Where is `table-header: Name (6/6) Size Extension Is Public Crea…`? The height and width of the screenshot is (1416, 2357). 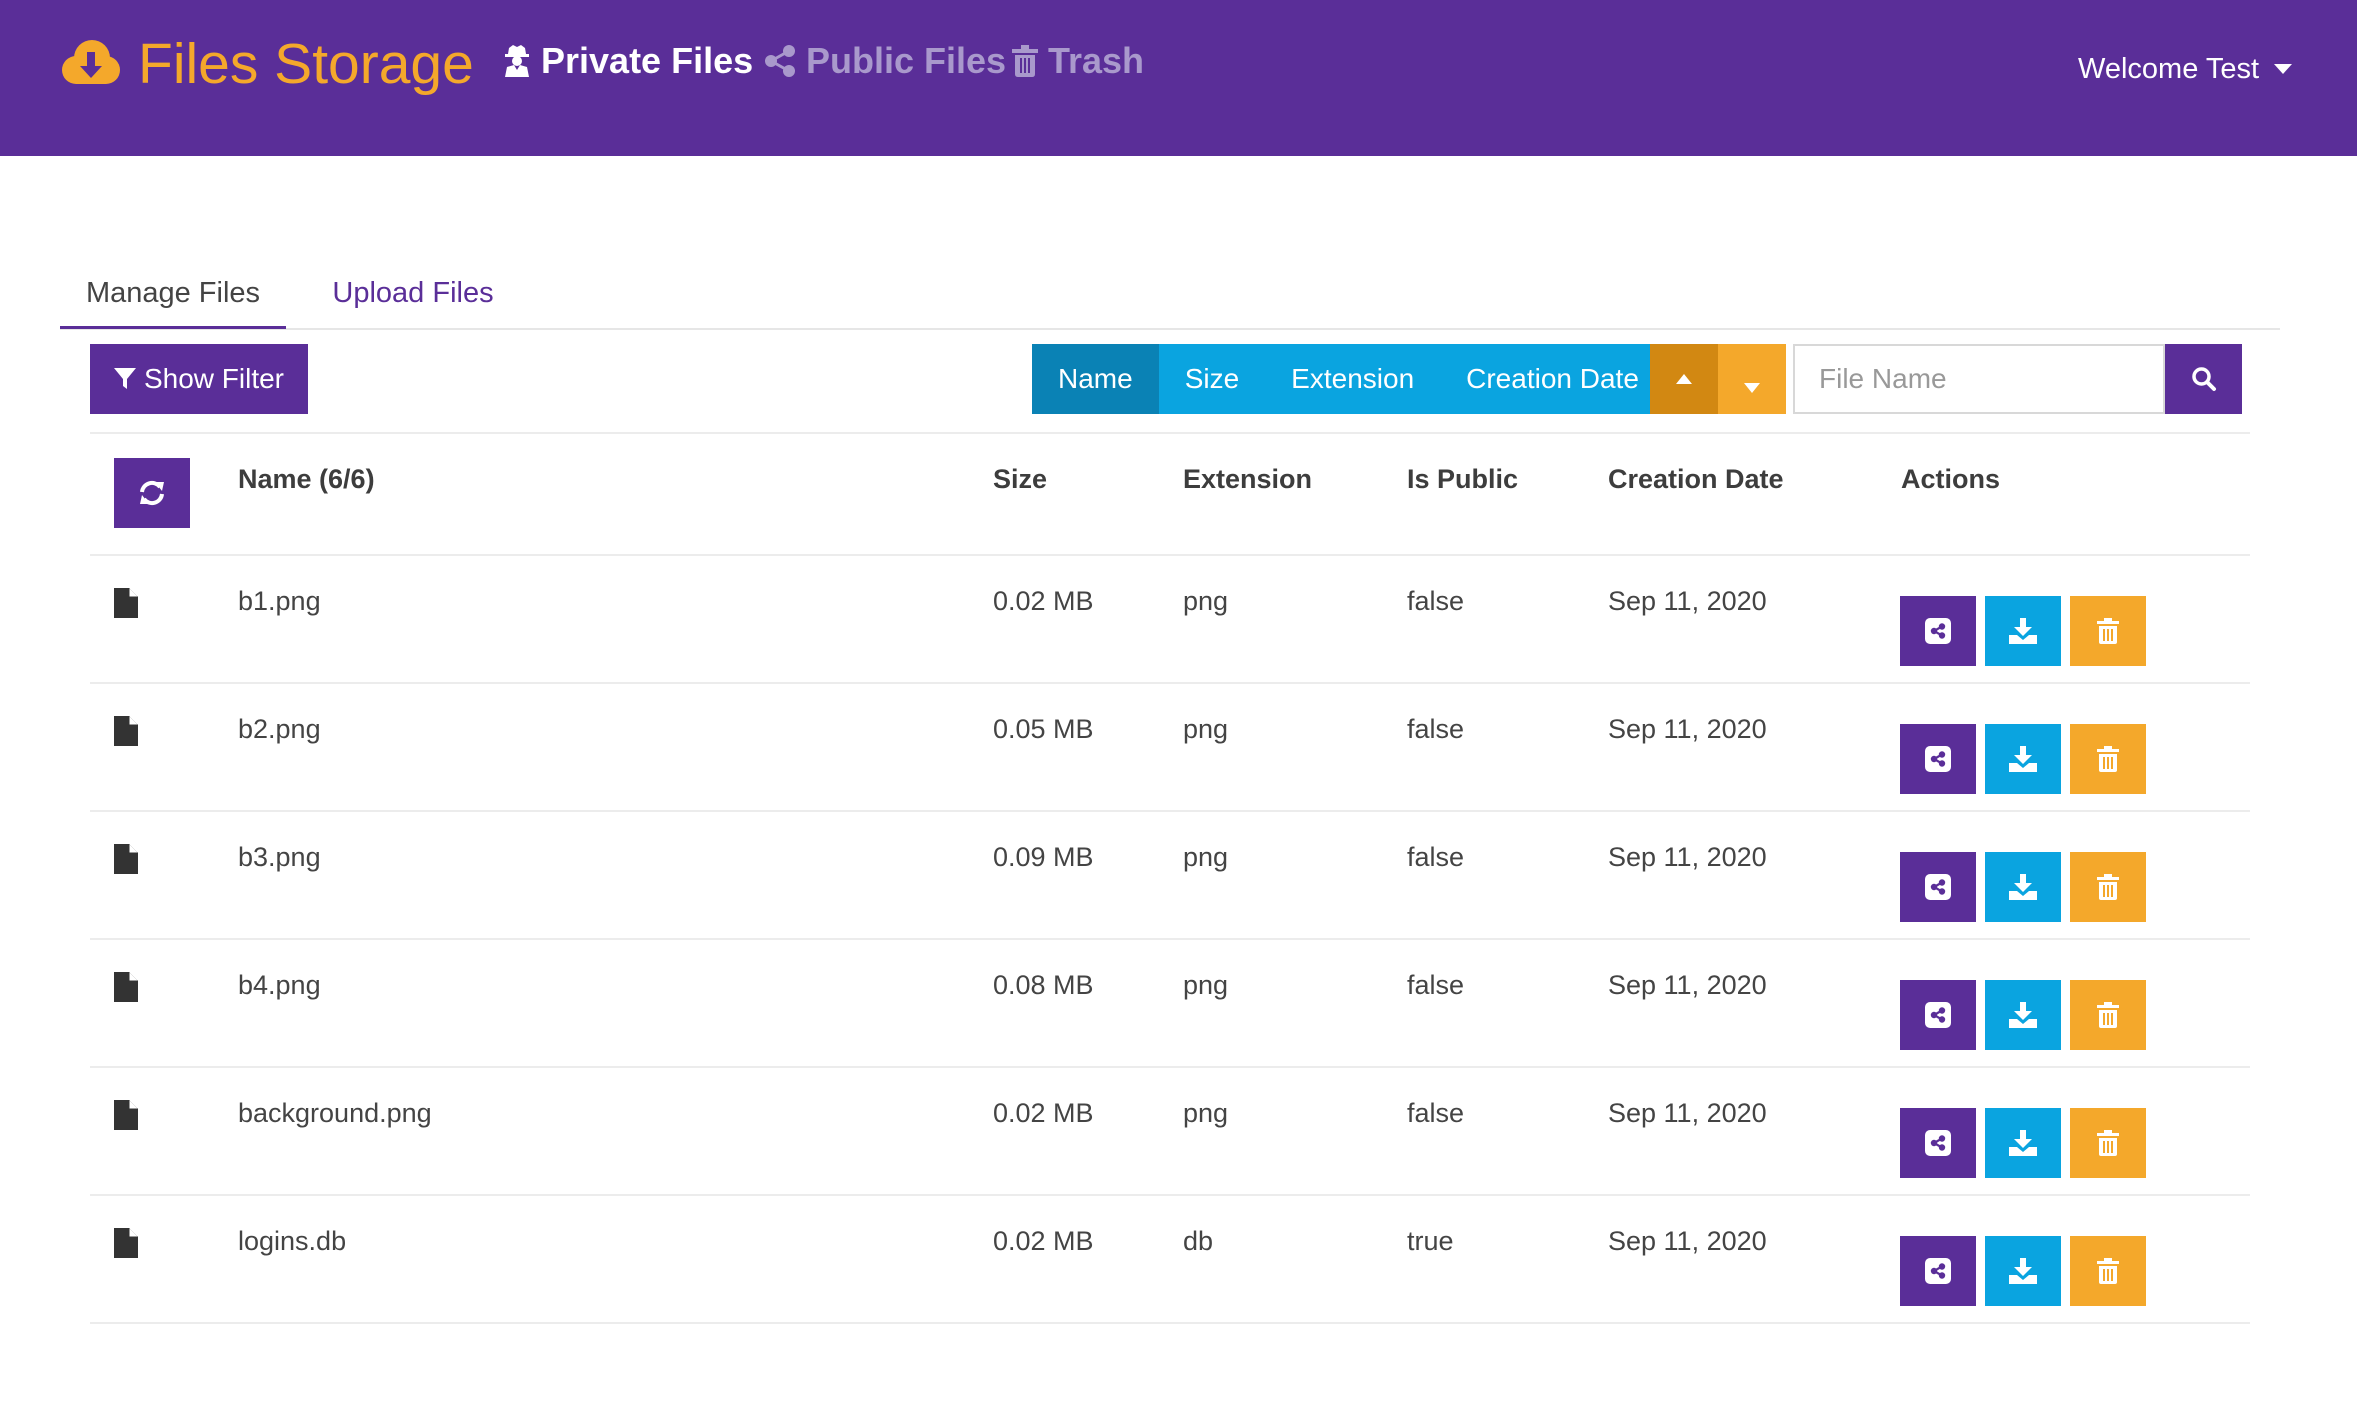
table-header: Name (6/6) Size Extension Is Public Crea… is located at coordinates (1170, 494).